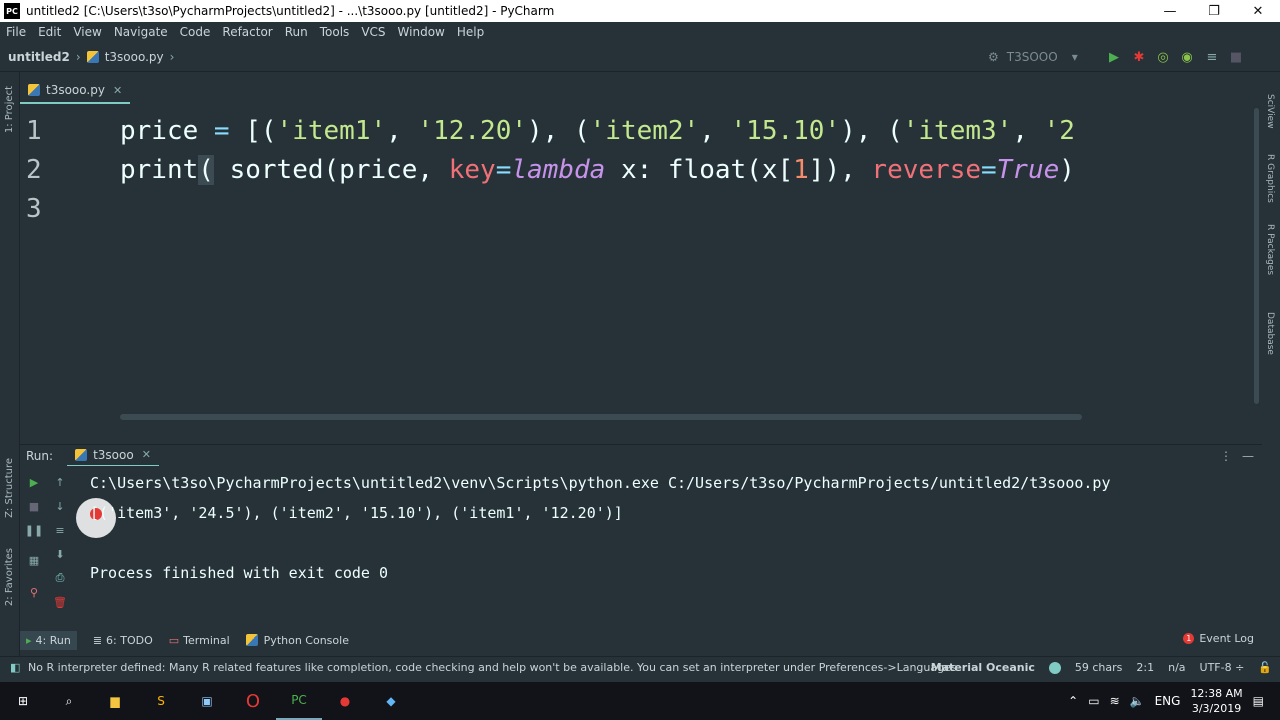 This screenshot has width=1280, height=720. I want to click on network-icon: ▭, so click(1093, 701).